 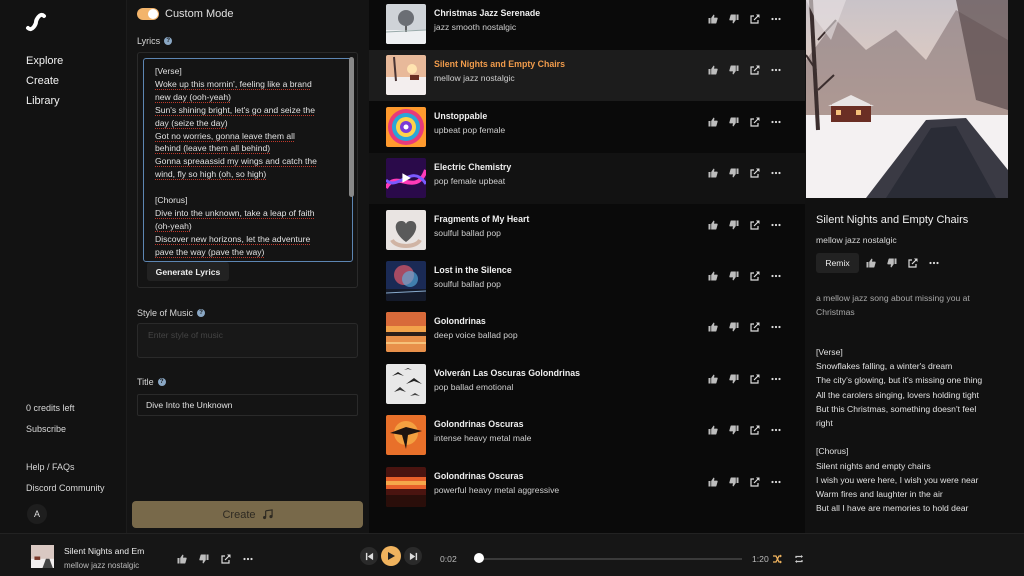 What do you see at coordinates (460, 116) in the screenshot?
I see `song-title: Unstoppable` at bounding box center [460, 116].